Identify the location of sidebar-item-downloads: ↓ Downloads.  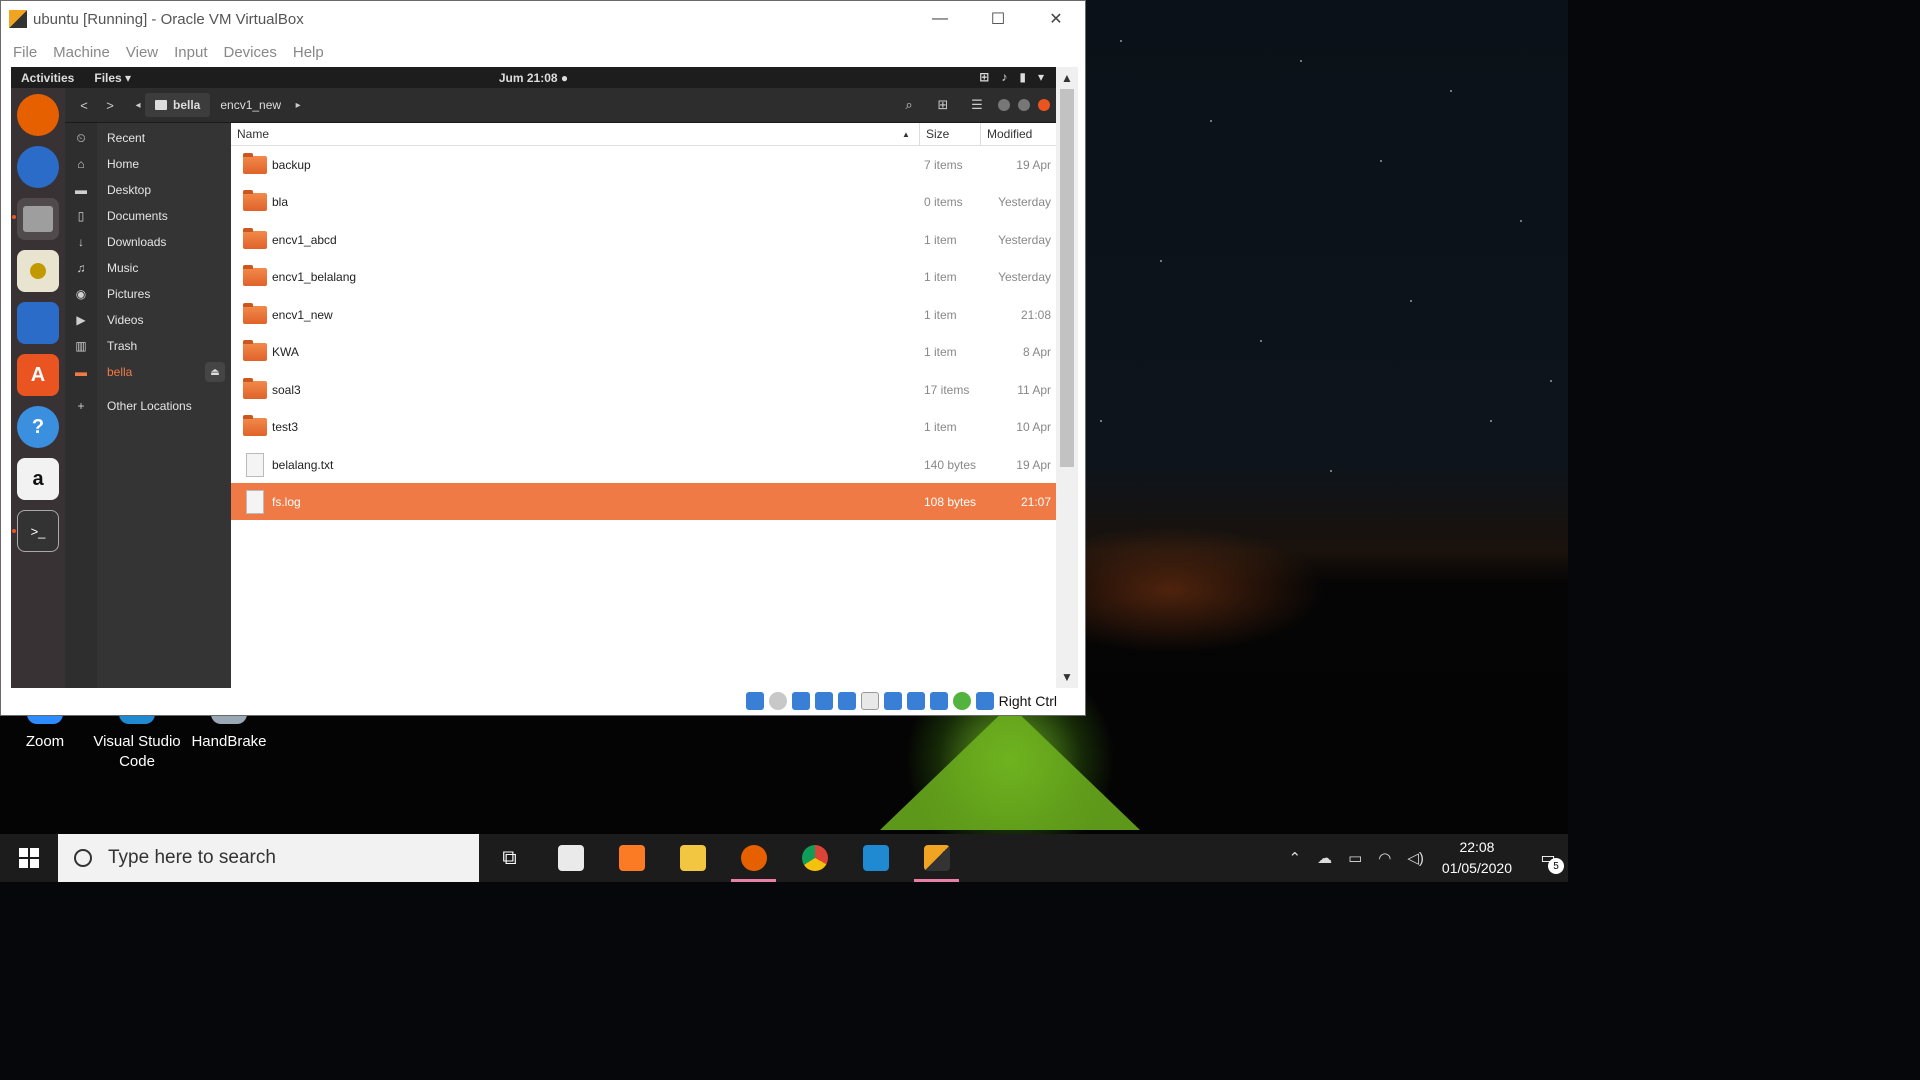
(148, 242).